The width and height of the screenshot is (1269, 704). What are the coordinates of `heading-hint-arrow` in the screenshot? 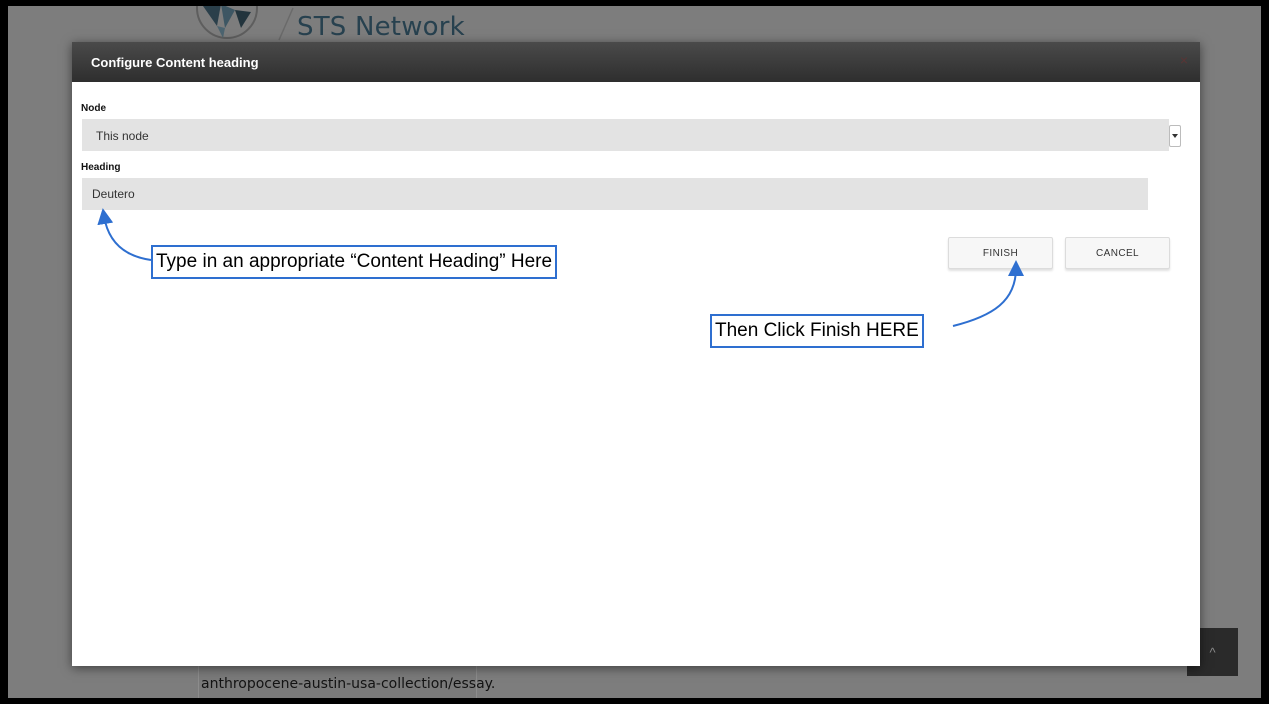 It's located at (124, 234).